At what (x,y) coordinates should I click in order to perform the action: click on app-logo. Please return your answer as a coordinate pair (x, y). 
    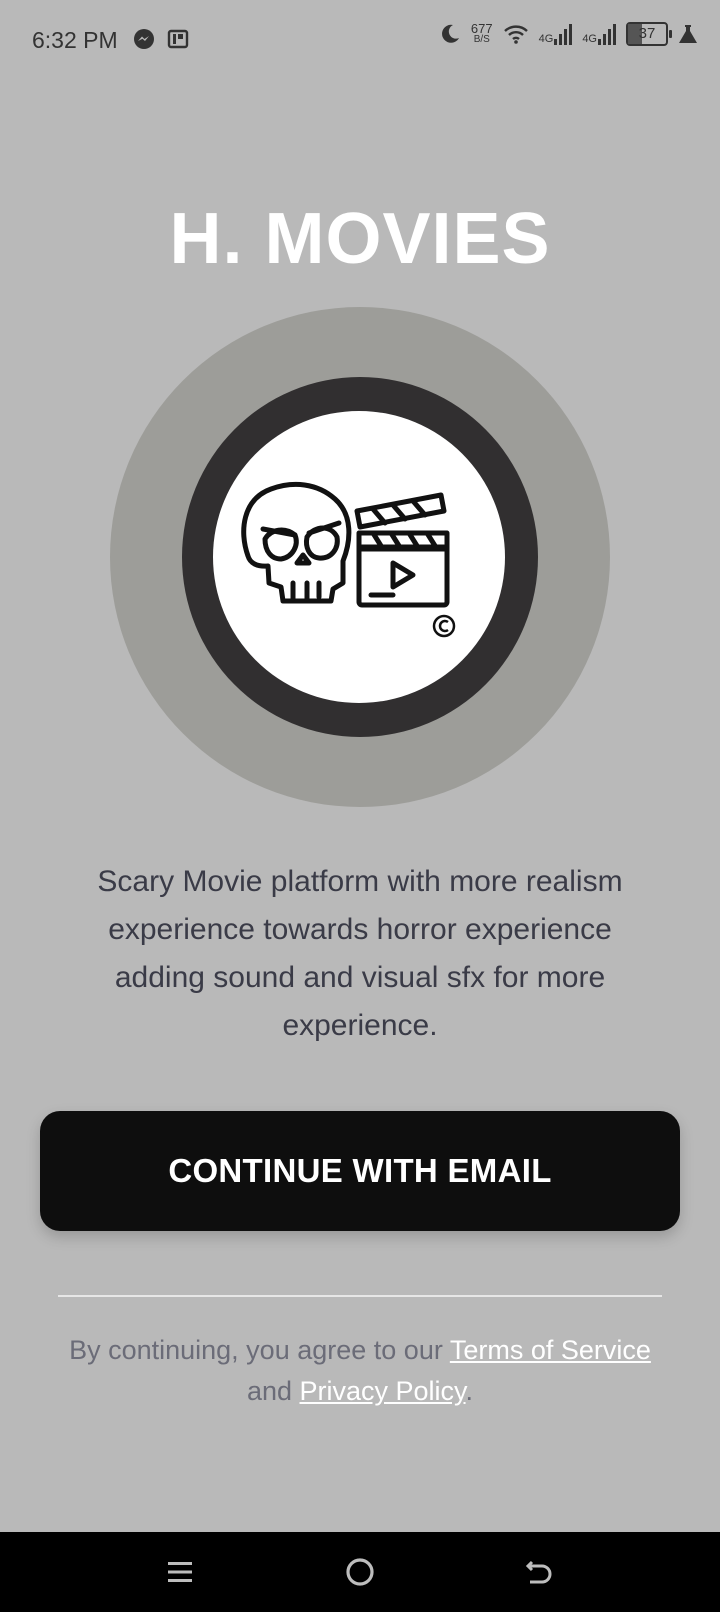
    Looking at the image, I should click on (359, 557).